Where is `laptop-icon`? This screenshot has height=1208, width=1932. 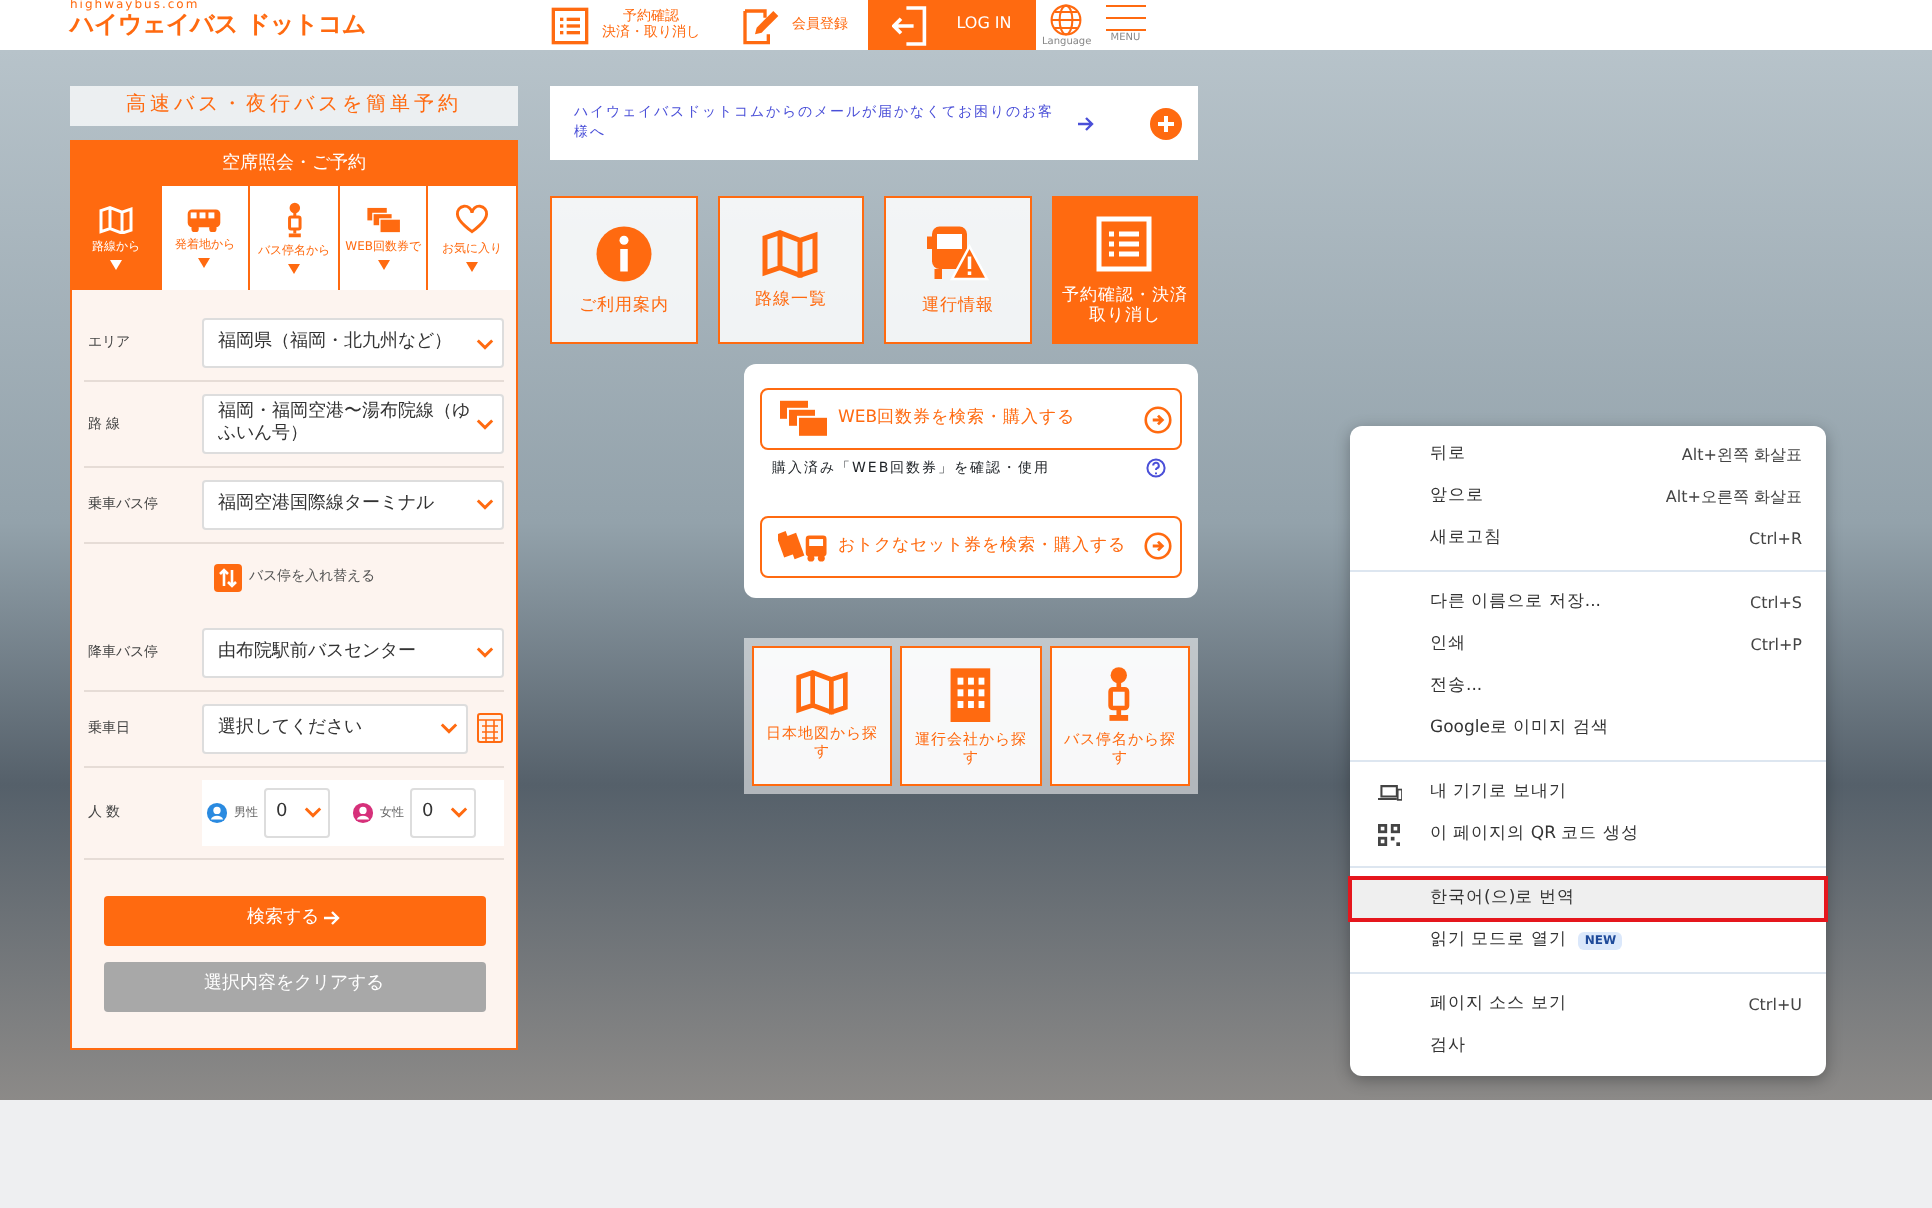
laptop-icon is located at coordinates (1390, 793).